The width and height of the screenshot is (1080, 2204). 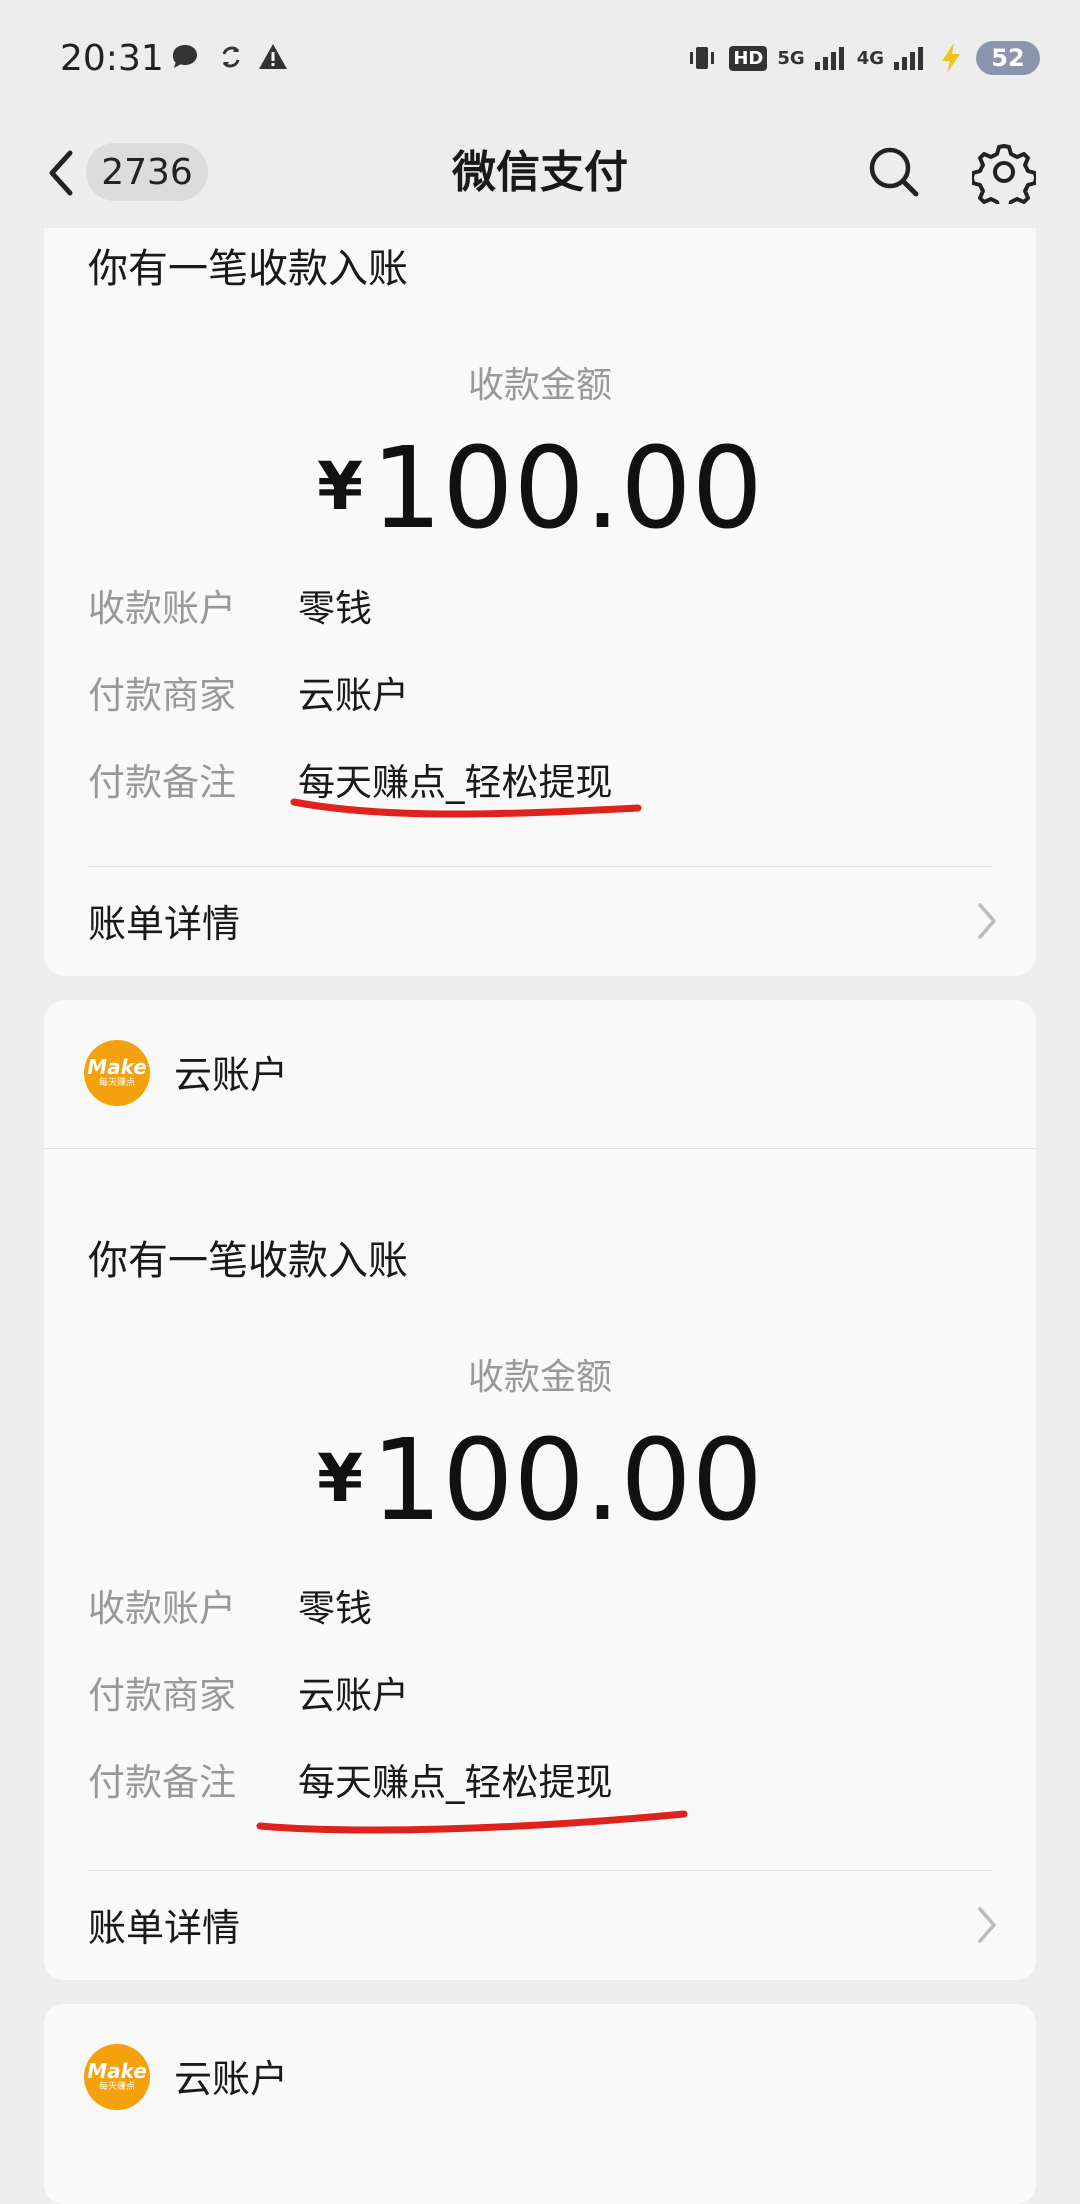 I want to click on status-indicators: HD 5G 4G 52, so click(x=862, y=58).